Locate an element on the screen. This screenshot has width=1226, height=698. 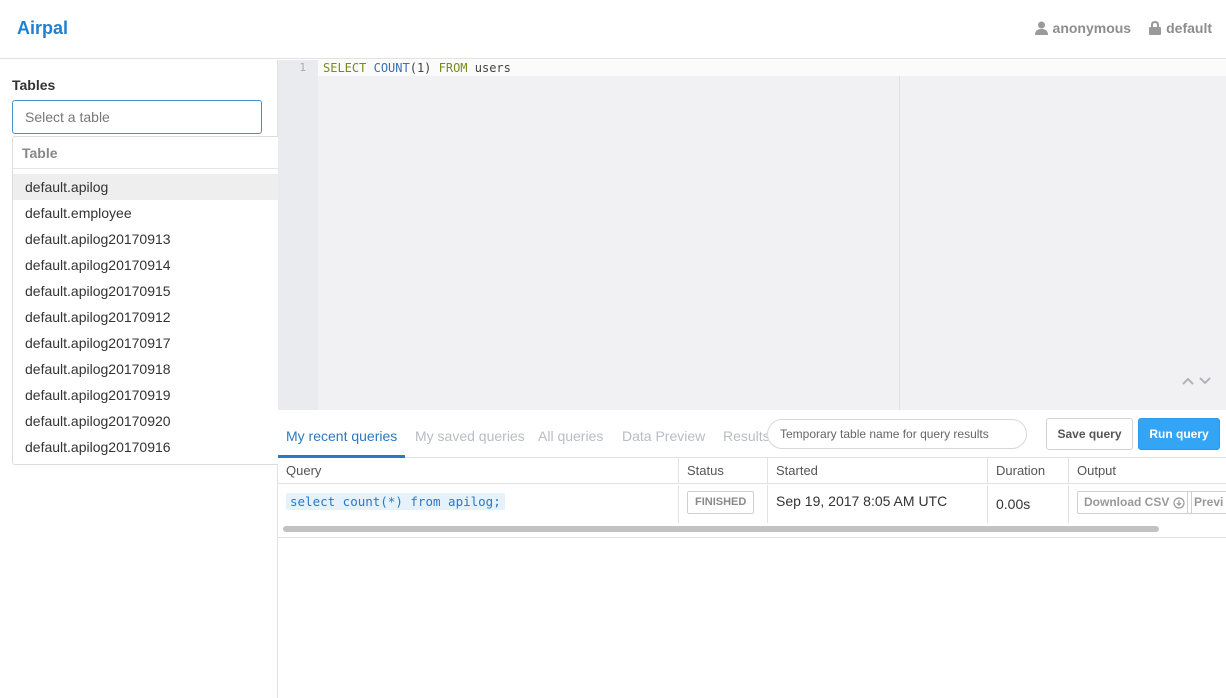
query-text: select count(*) from apilog; is located at coordinates (395, 501).